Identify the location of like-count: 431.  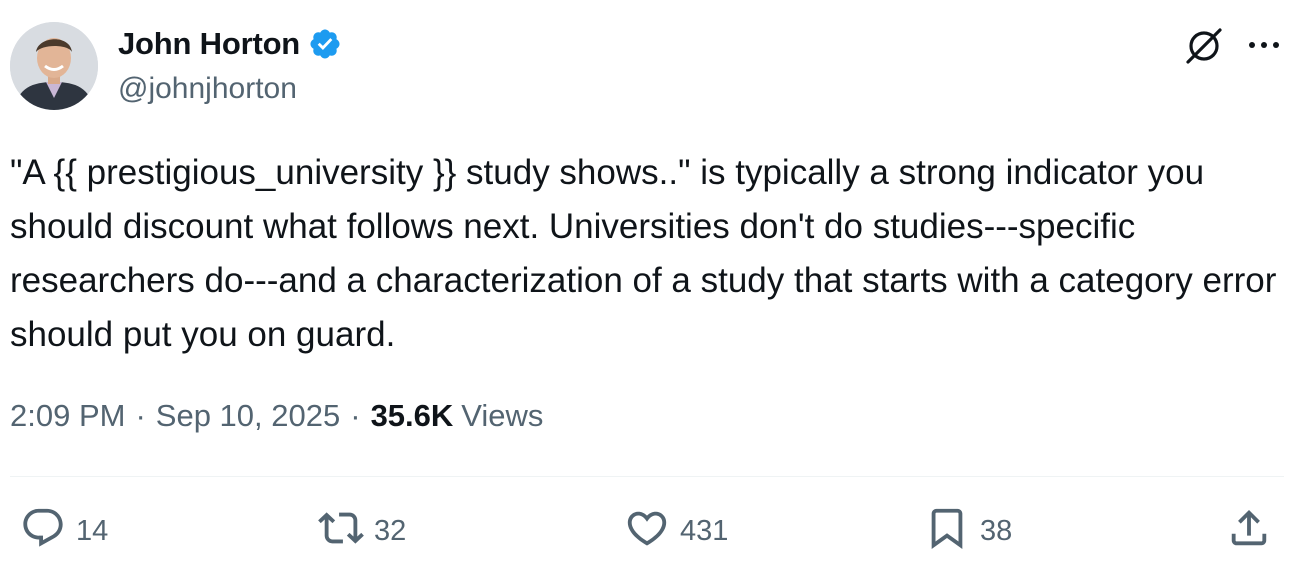
(704, 530).